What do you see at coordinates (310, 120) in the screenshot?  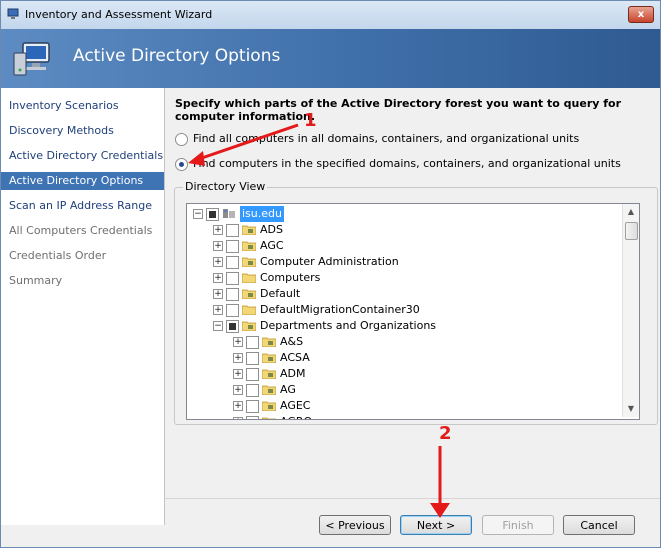 I see `annotation-marker-1: 1` at bounding box center [310, 120].